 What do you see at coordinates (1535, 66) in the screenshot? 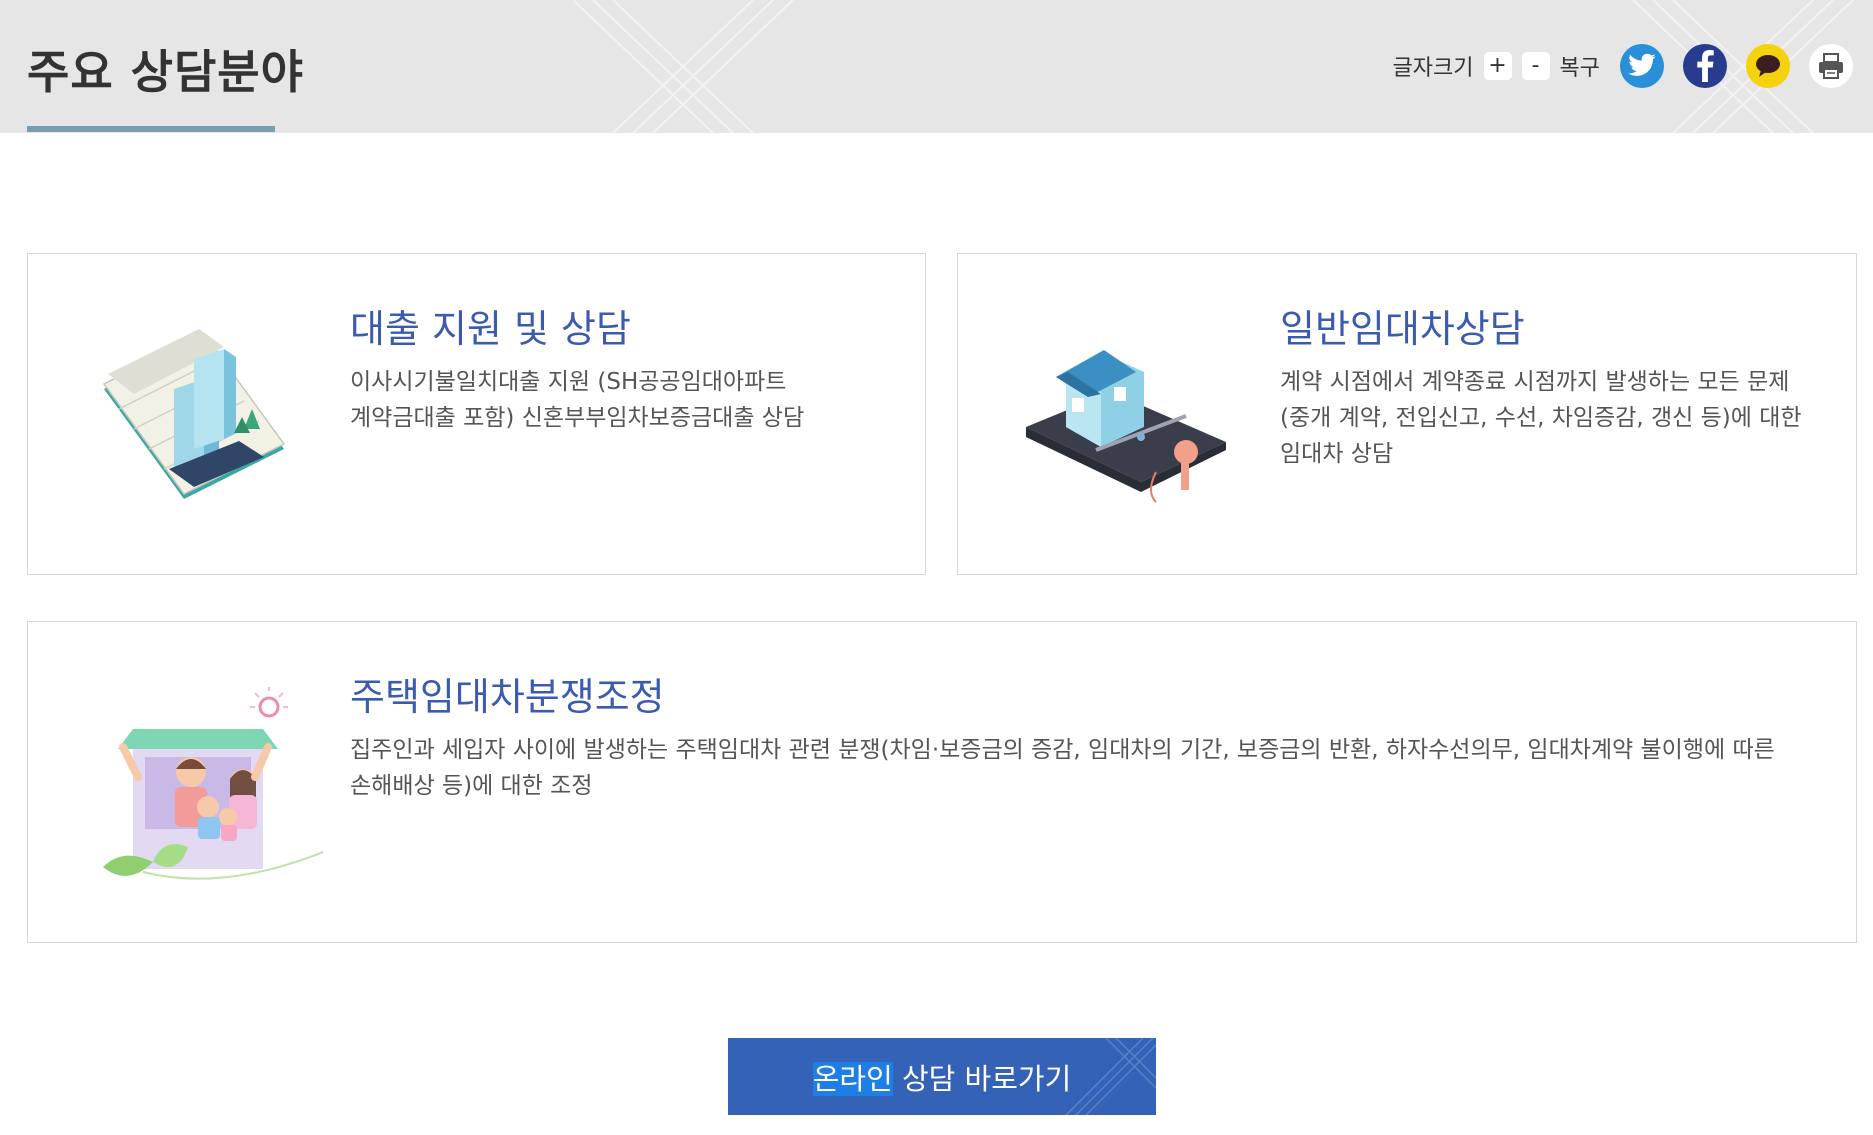
I see `font-decrease-button: -` at bounding box center [1535, 66].